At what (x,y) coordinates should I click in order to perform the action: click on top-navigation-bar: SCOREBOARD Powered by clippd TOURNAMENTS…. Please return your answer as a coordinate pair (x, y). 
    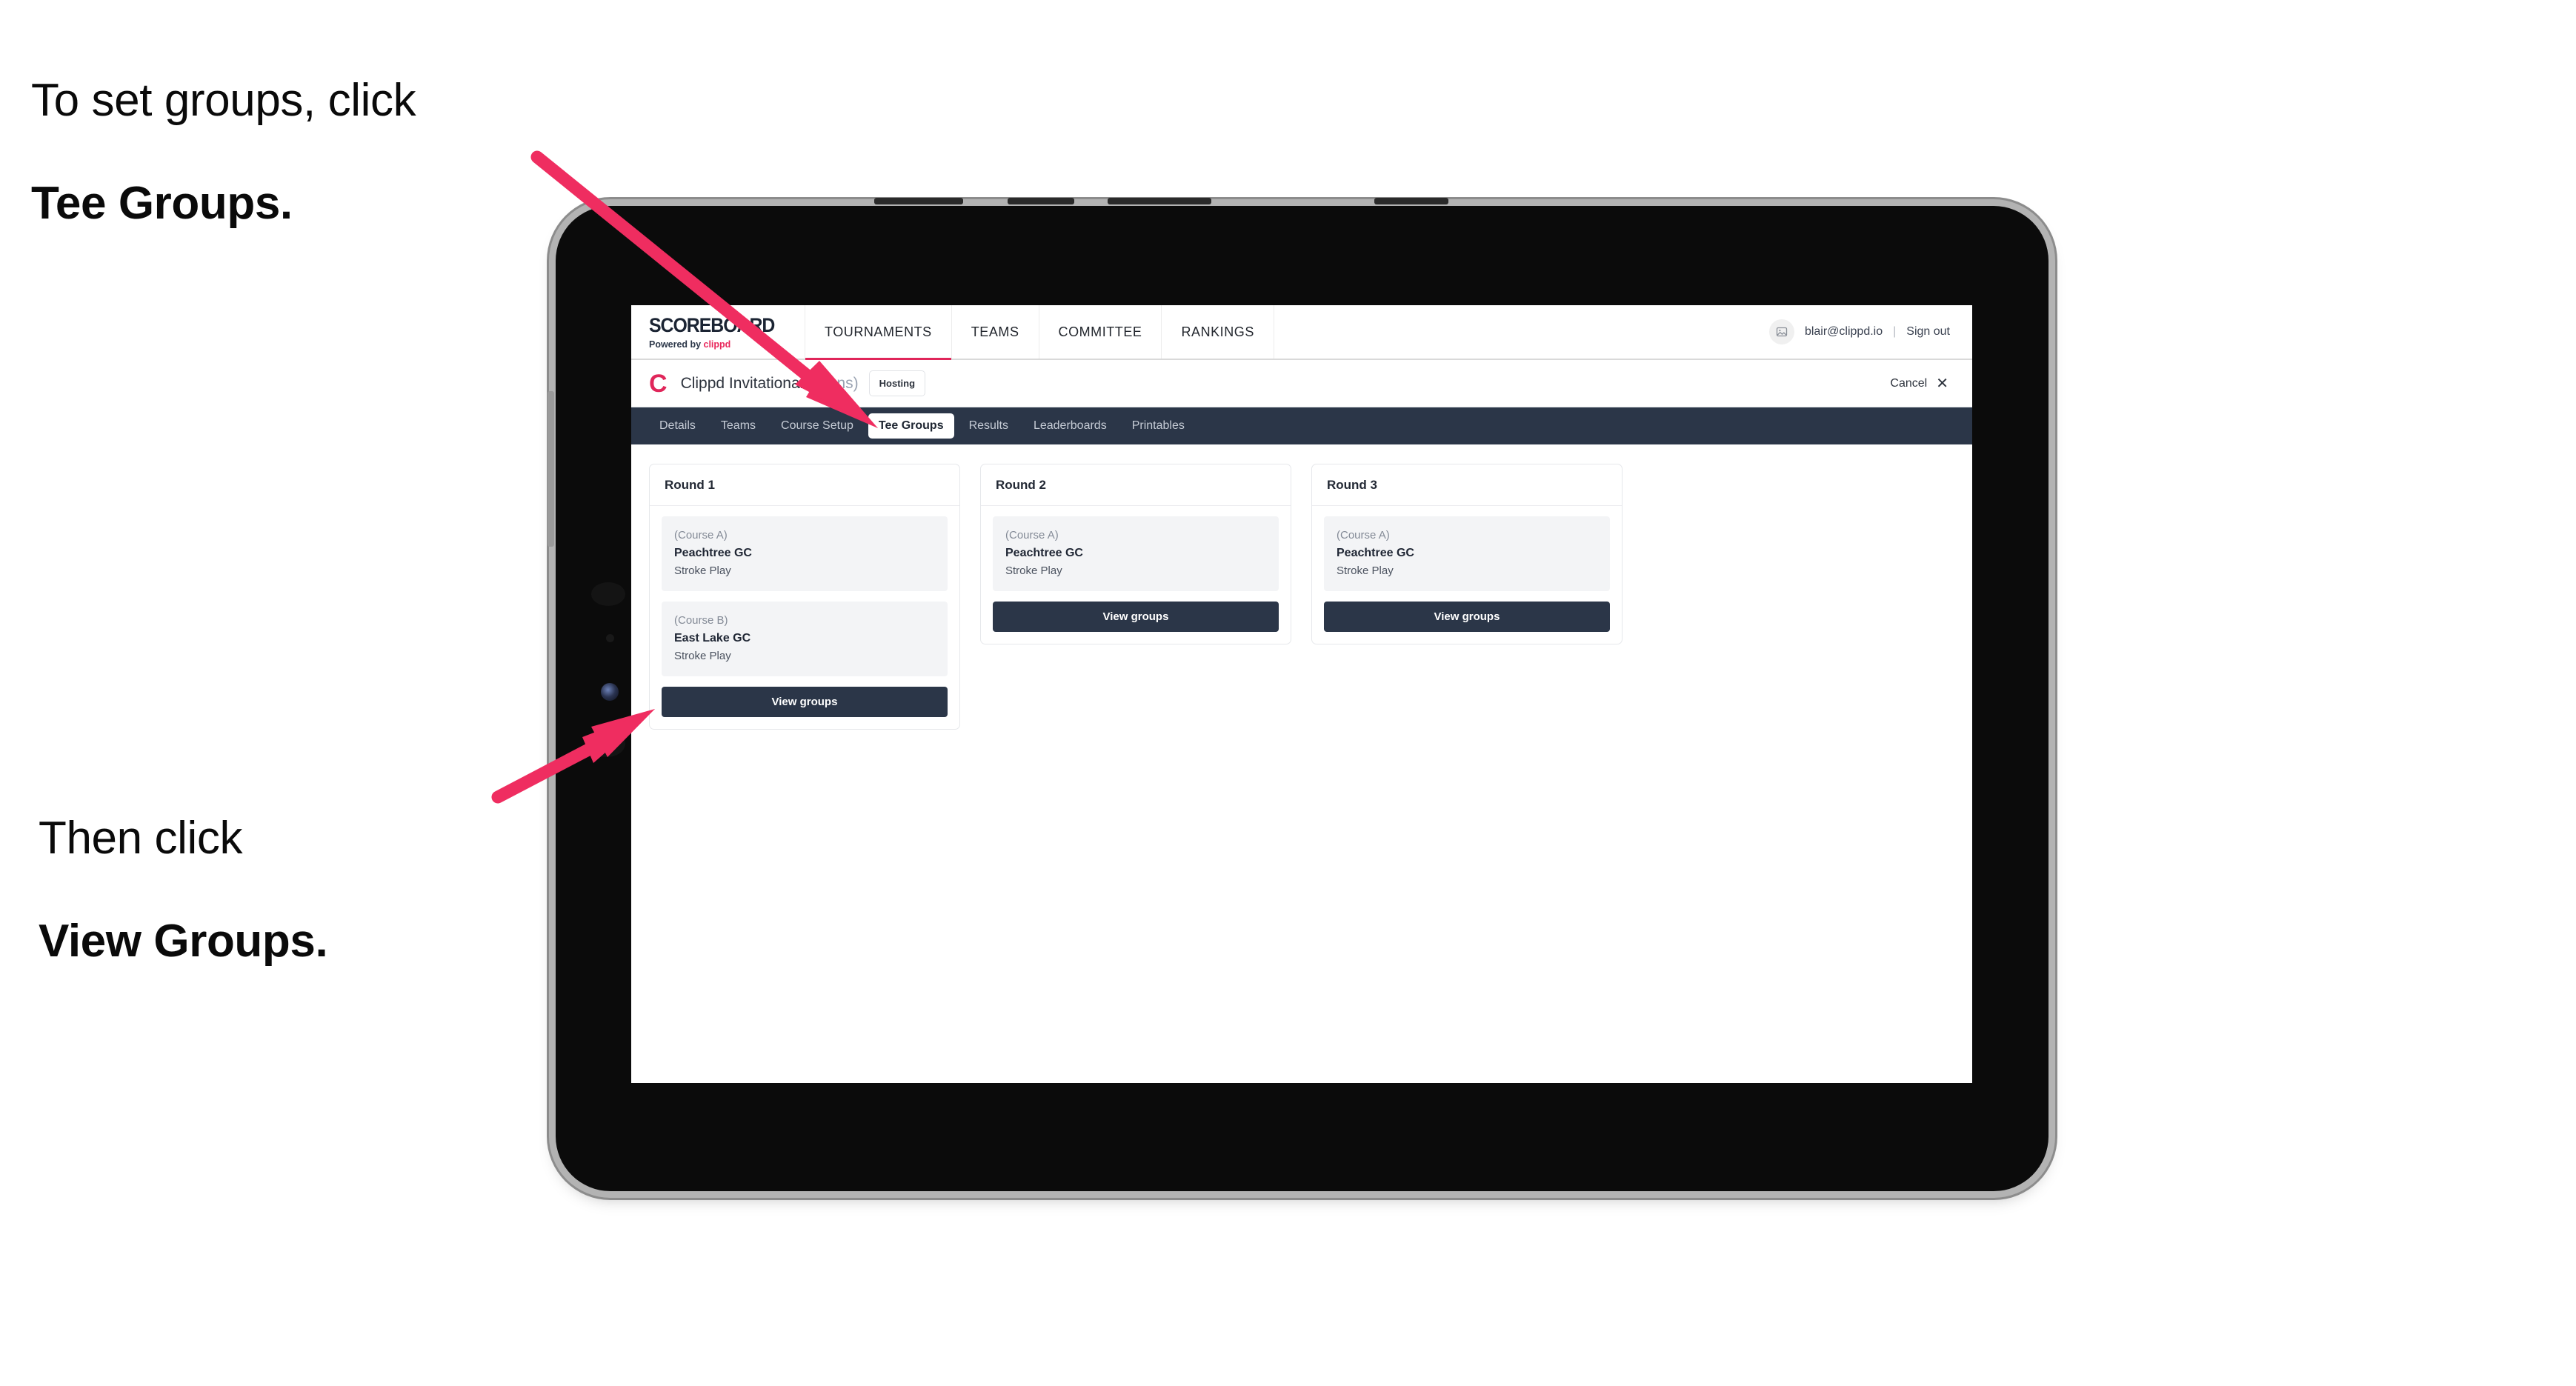
    Looking at the image, I should click on (1301, 332).